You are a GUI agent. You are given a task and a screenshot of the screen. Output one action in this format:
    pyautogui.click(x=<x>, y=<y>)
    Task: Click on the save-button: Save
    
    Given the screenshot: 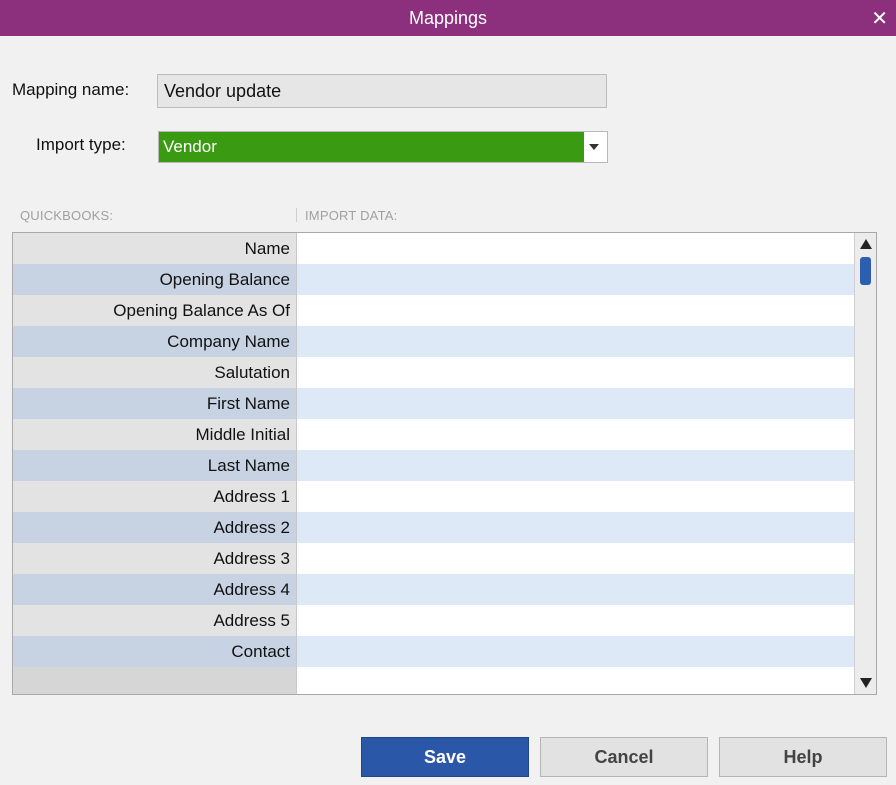 What is the action you would take?
    pyautogui.click(x=445, y=757)
    